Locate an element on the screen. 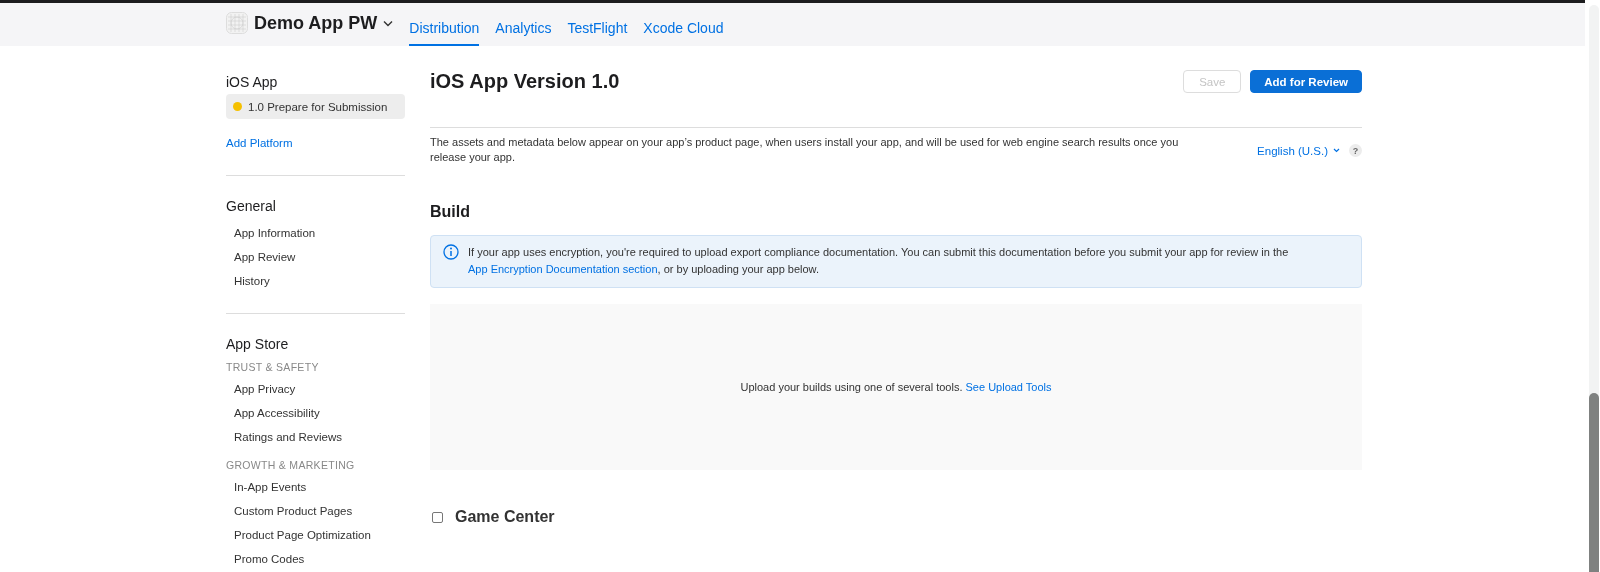 The height and width of the screenshot is (572, 1600). page-title: iOS App Version 1.0 is located at coordinates (525, 81).